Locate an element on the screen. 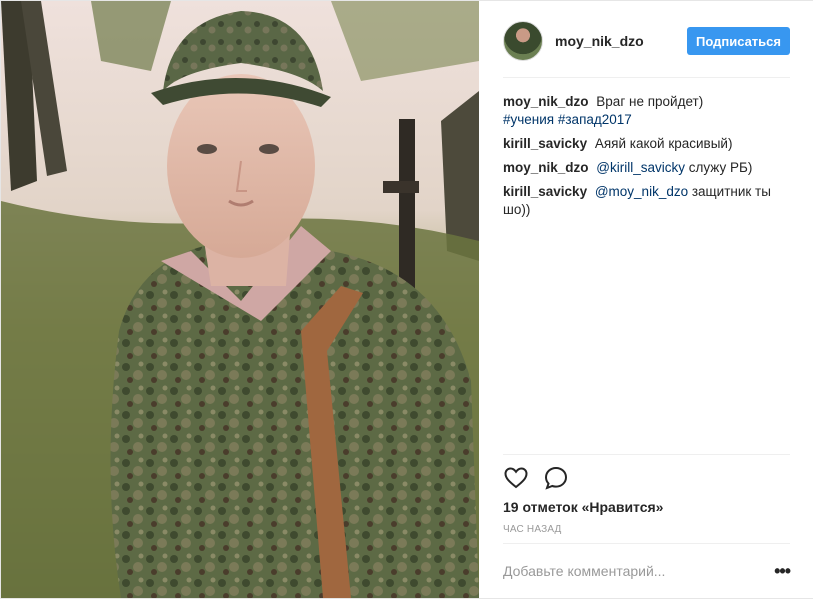 The width and height of the screenshot is (813, 599). comment-item: moy_nik_dzo @kirill_savicky служу РБ) is located at coordinates (646, 168).